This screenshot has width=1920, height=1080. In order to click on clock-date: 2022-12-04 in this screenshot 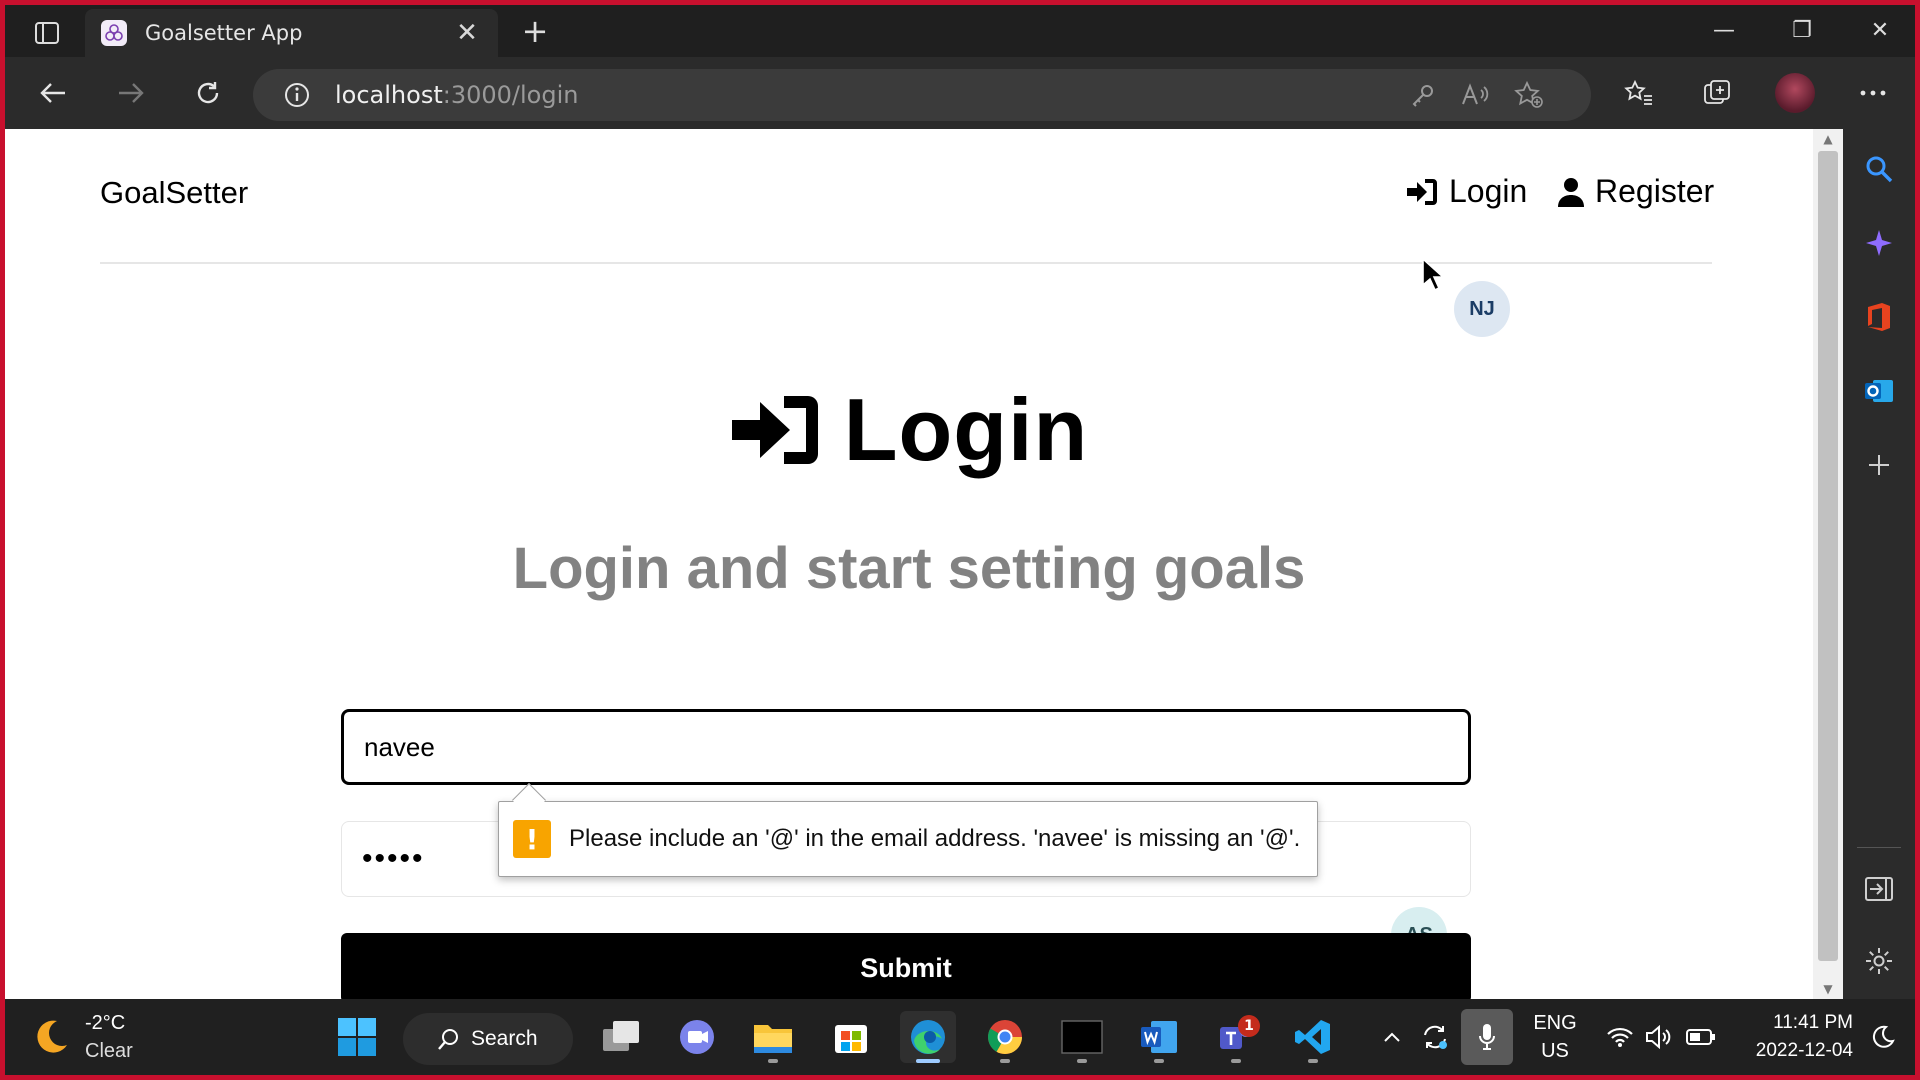, I will do `click(1804, 1050)`.